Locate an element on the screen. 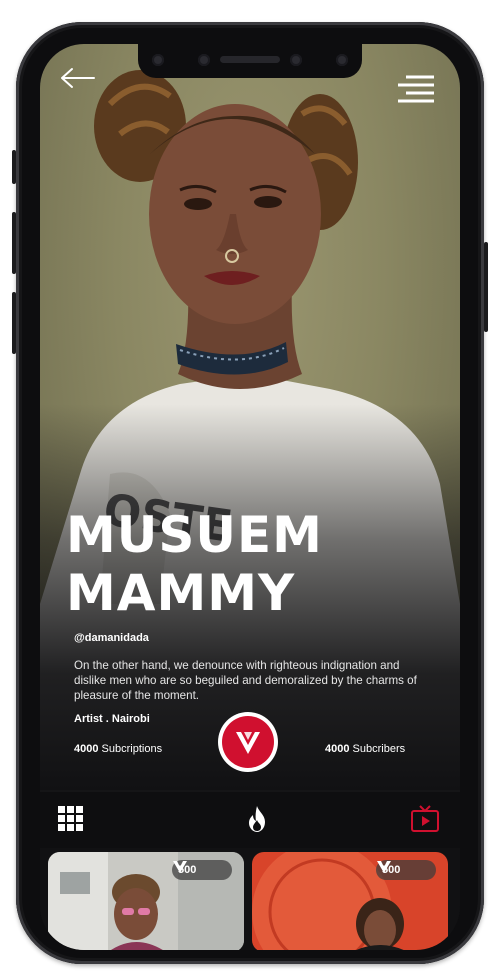  flame-icon is located at coordinates (257, 819).